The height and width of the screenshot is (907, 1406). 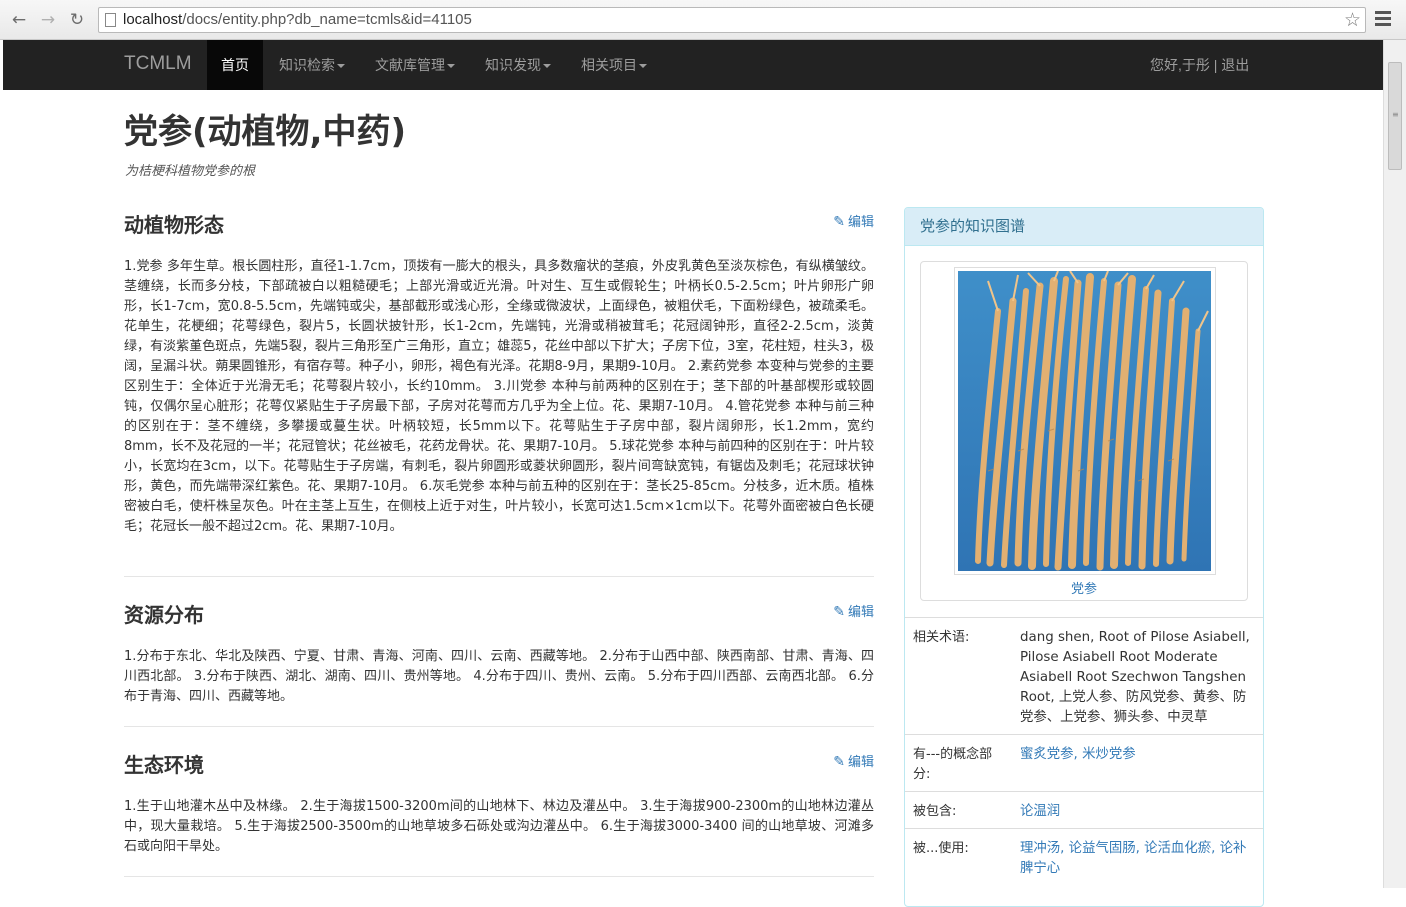 What do you see at coordinates (307, 65) in the screenshot?
I see `nav-knowledge-search-label: 知识检索` at bounding box center [307, 65].